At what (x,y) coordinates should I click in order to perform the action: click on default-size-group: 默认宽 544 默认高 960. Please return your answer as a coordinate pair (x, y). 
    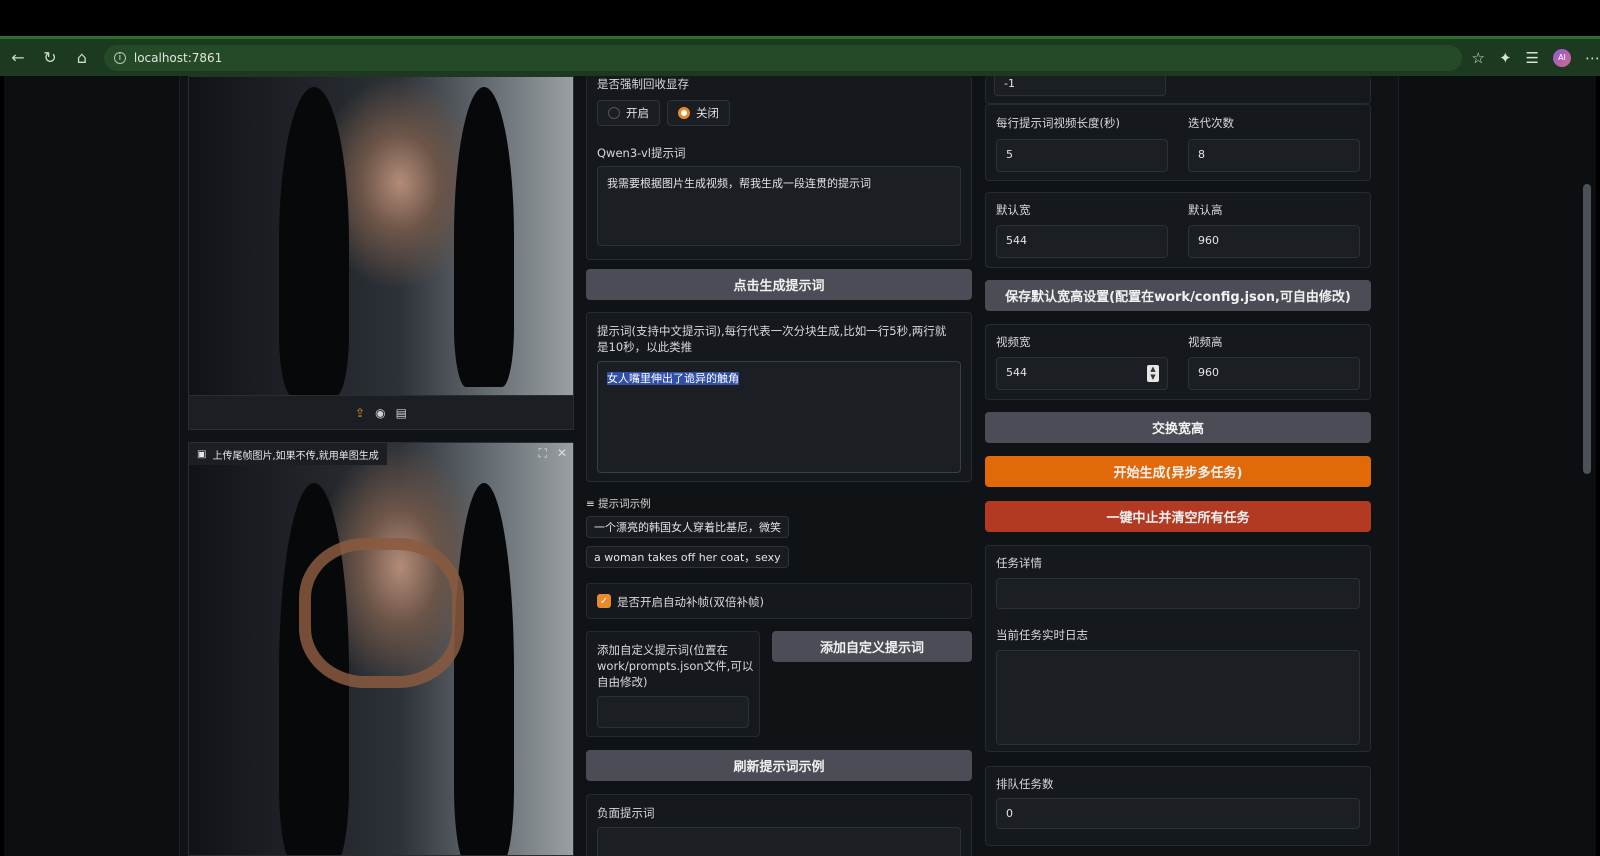
    Looking at the image, I should click on (1178, 230).